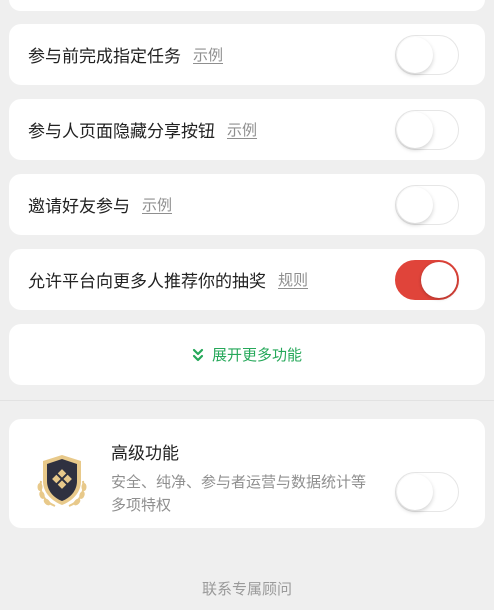 The width and height of the screenshot is (494, 610). I want to click on setting-label: 允许平台向更多人推荐你的抽奖, so click(147, 282).